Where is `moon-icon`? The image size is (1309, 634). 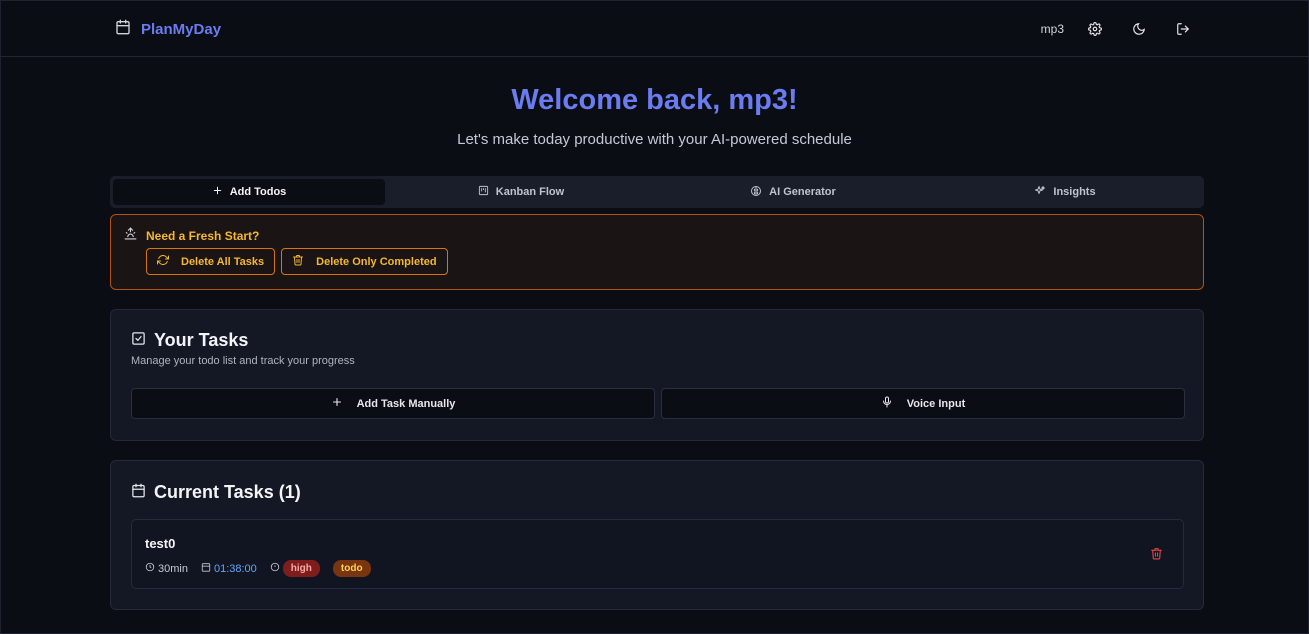 moon-icon is located at coordinates (1139, 29).